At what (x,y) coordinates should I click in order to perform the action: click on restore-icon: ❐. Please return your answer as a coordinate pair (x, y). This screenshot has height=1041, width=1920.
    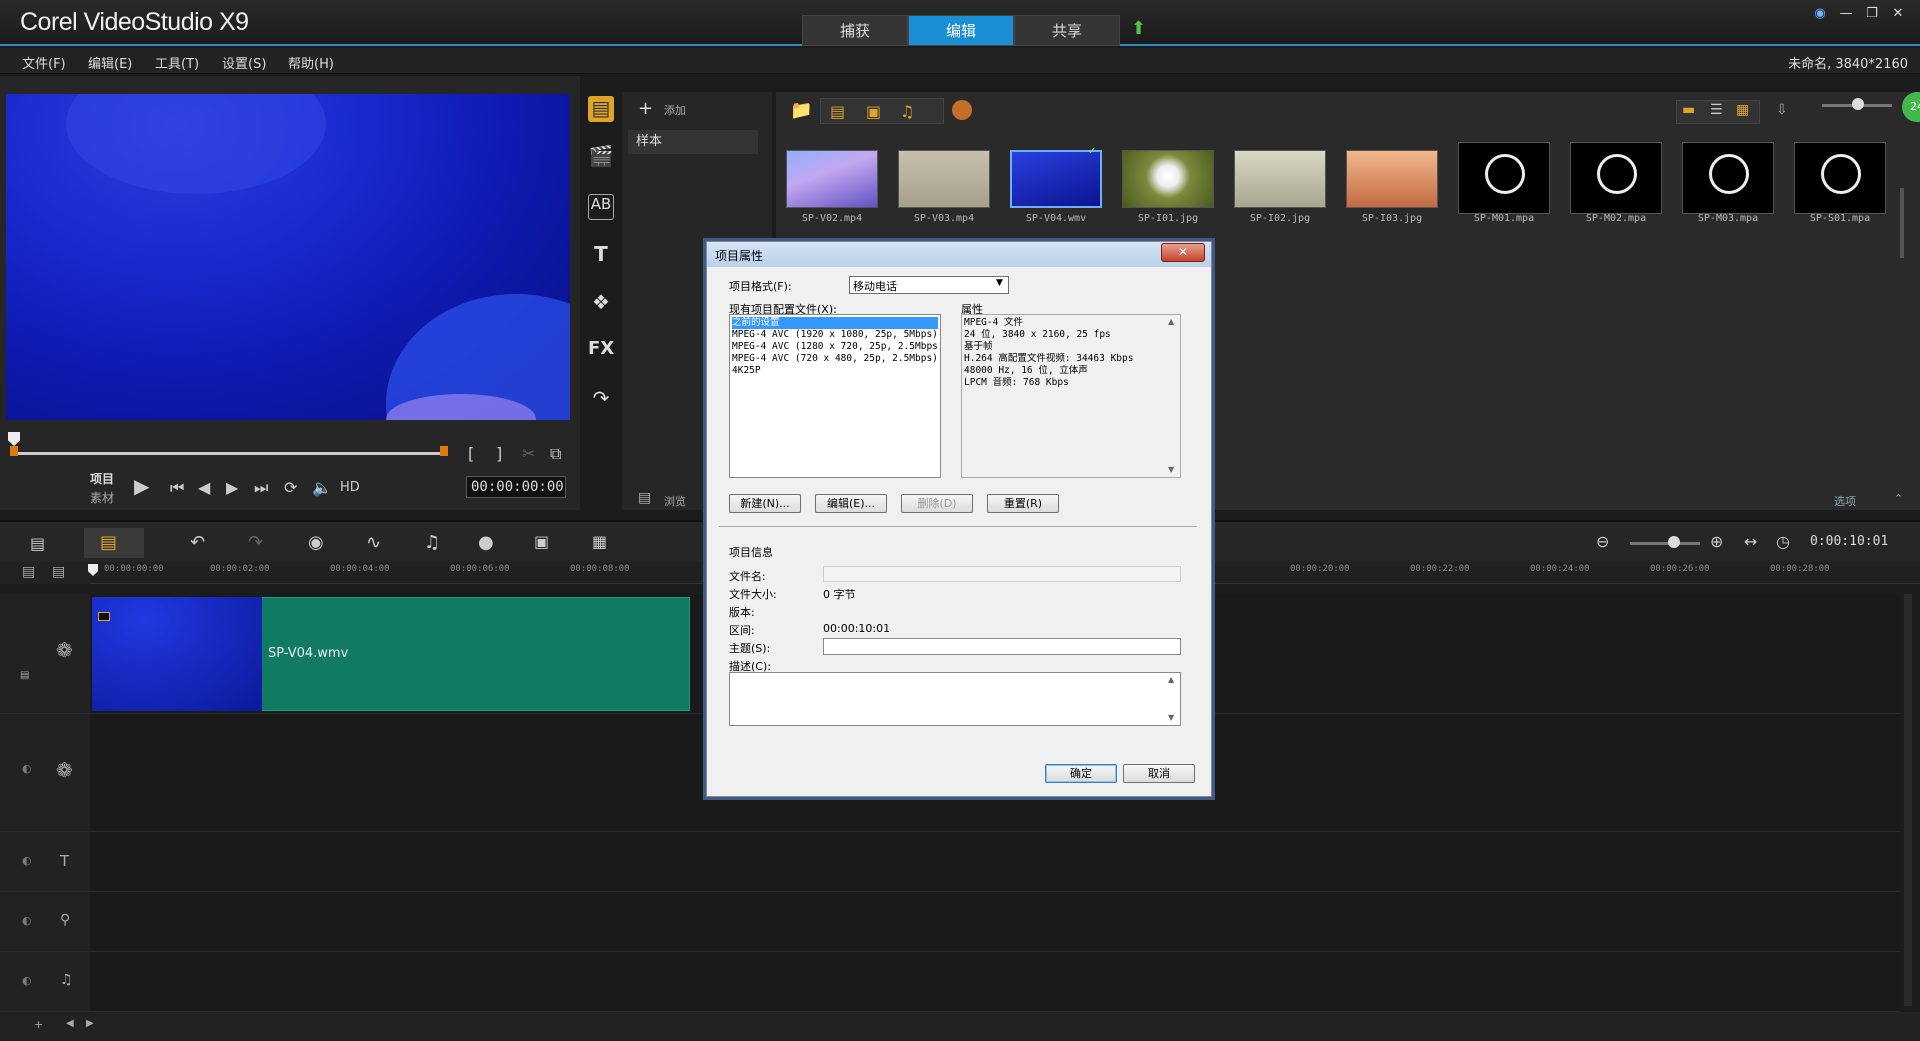
    Looking at the image, I should click on (1872, 13).